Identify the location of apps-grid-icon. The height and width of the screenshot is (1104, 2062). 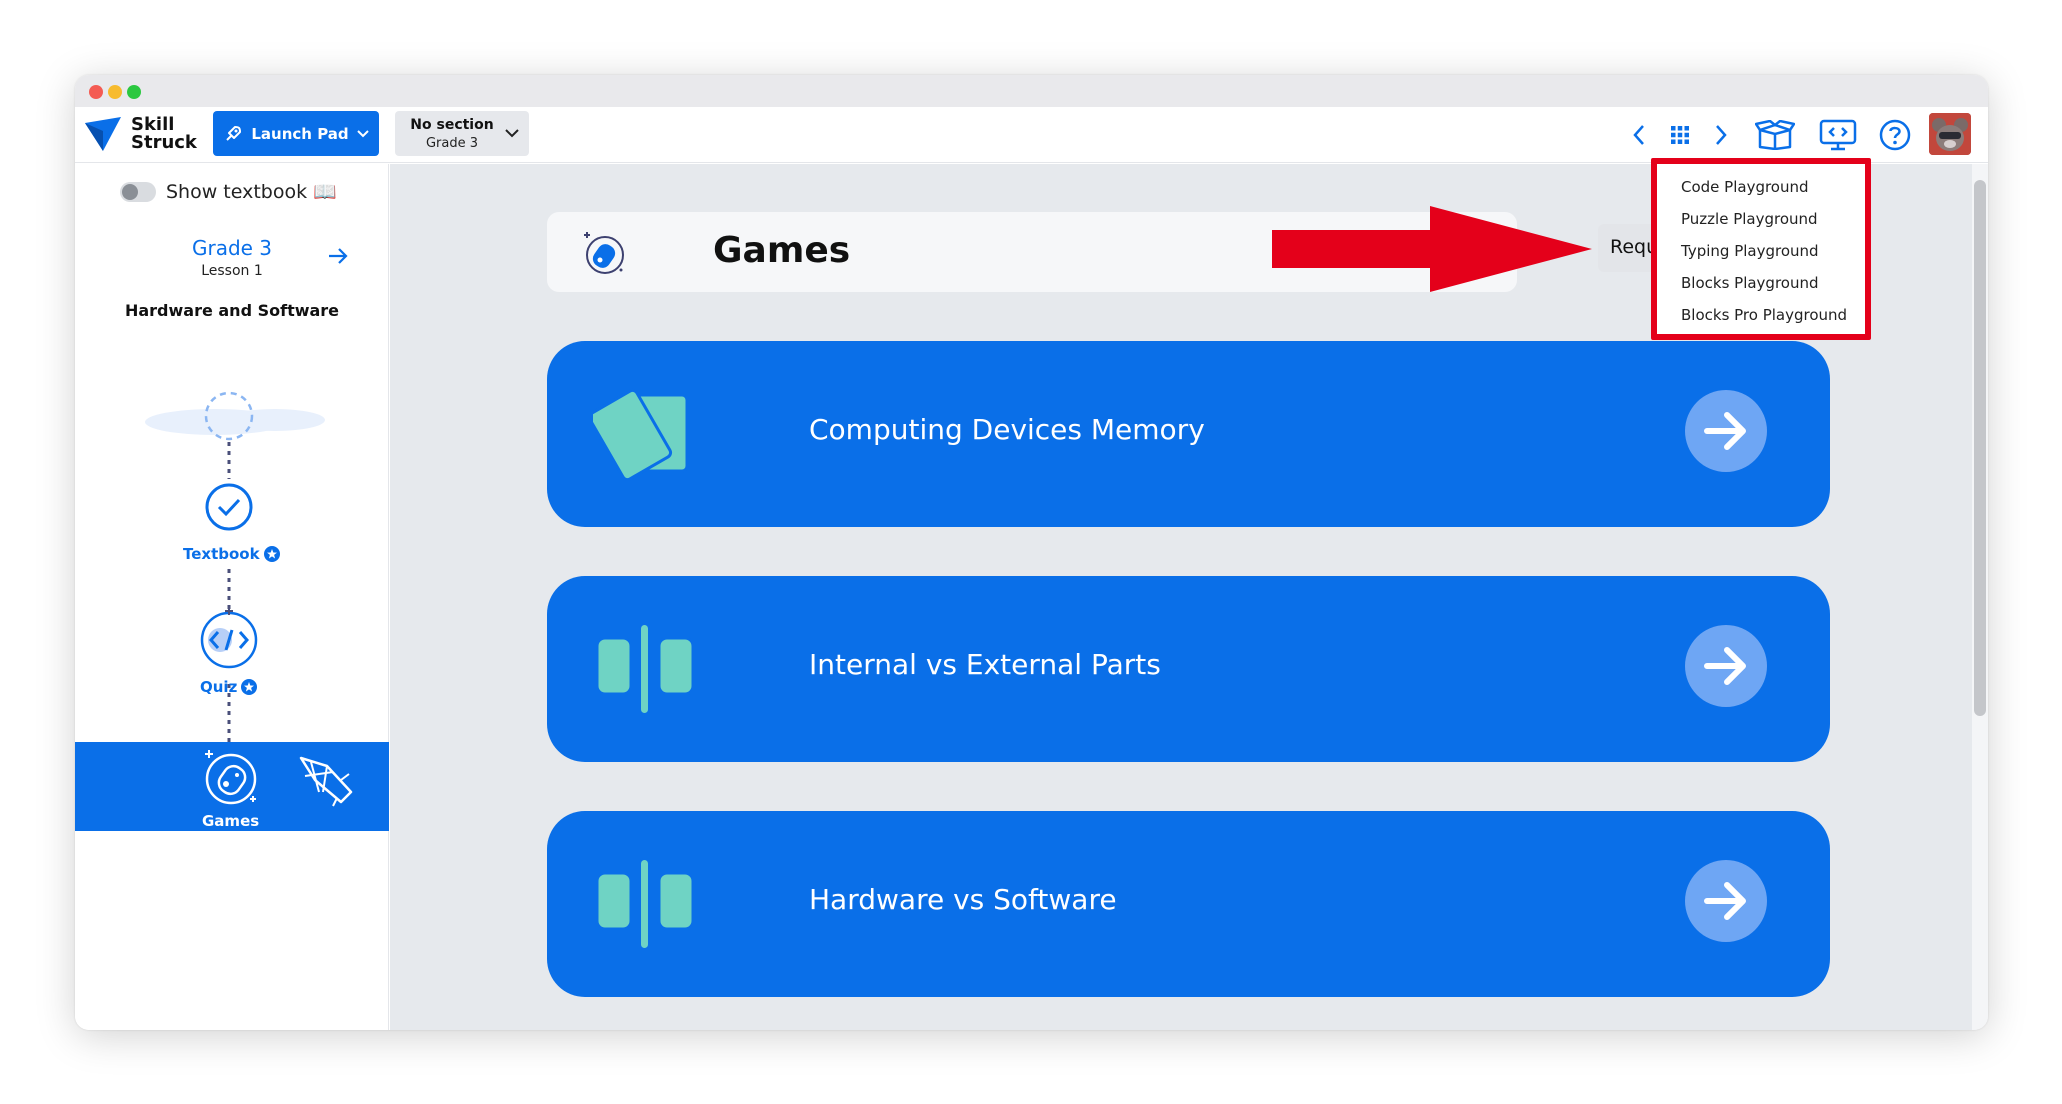
(1680, 135).